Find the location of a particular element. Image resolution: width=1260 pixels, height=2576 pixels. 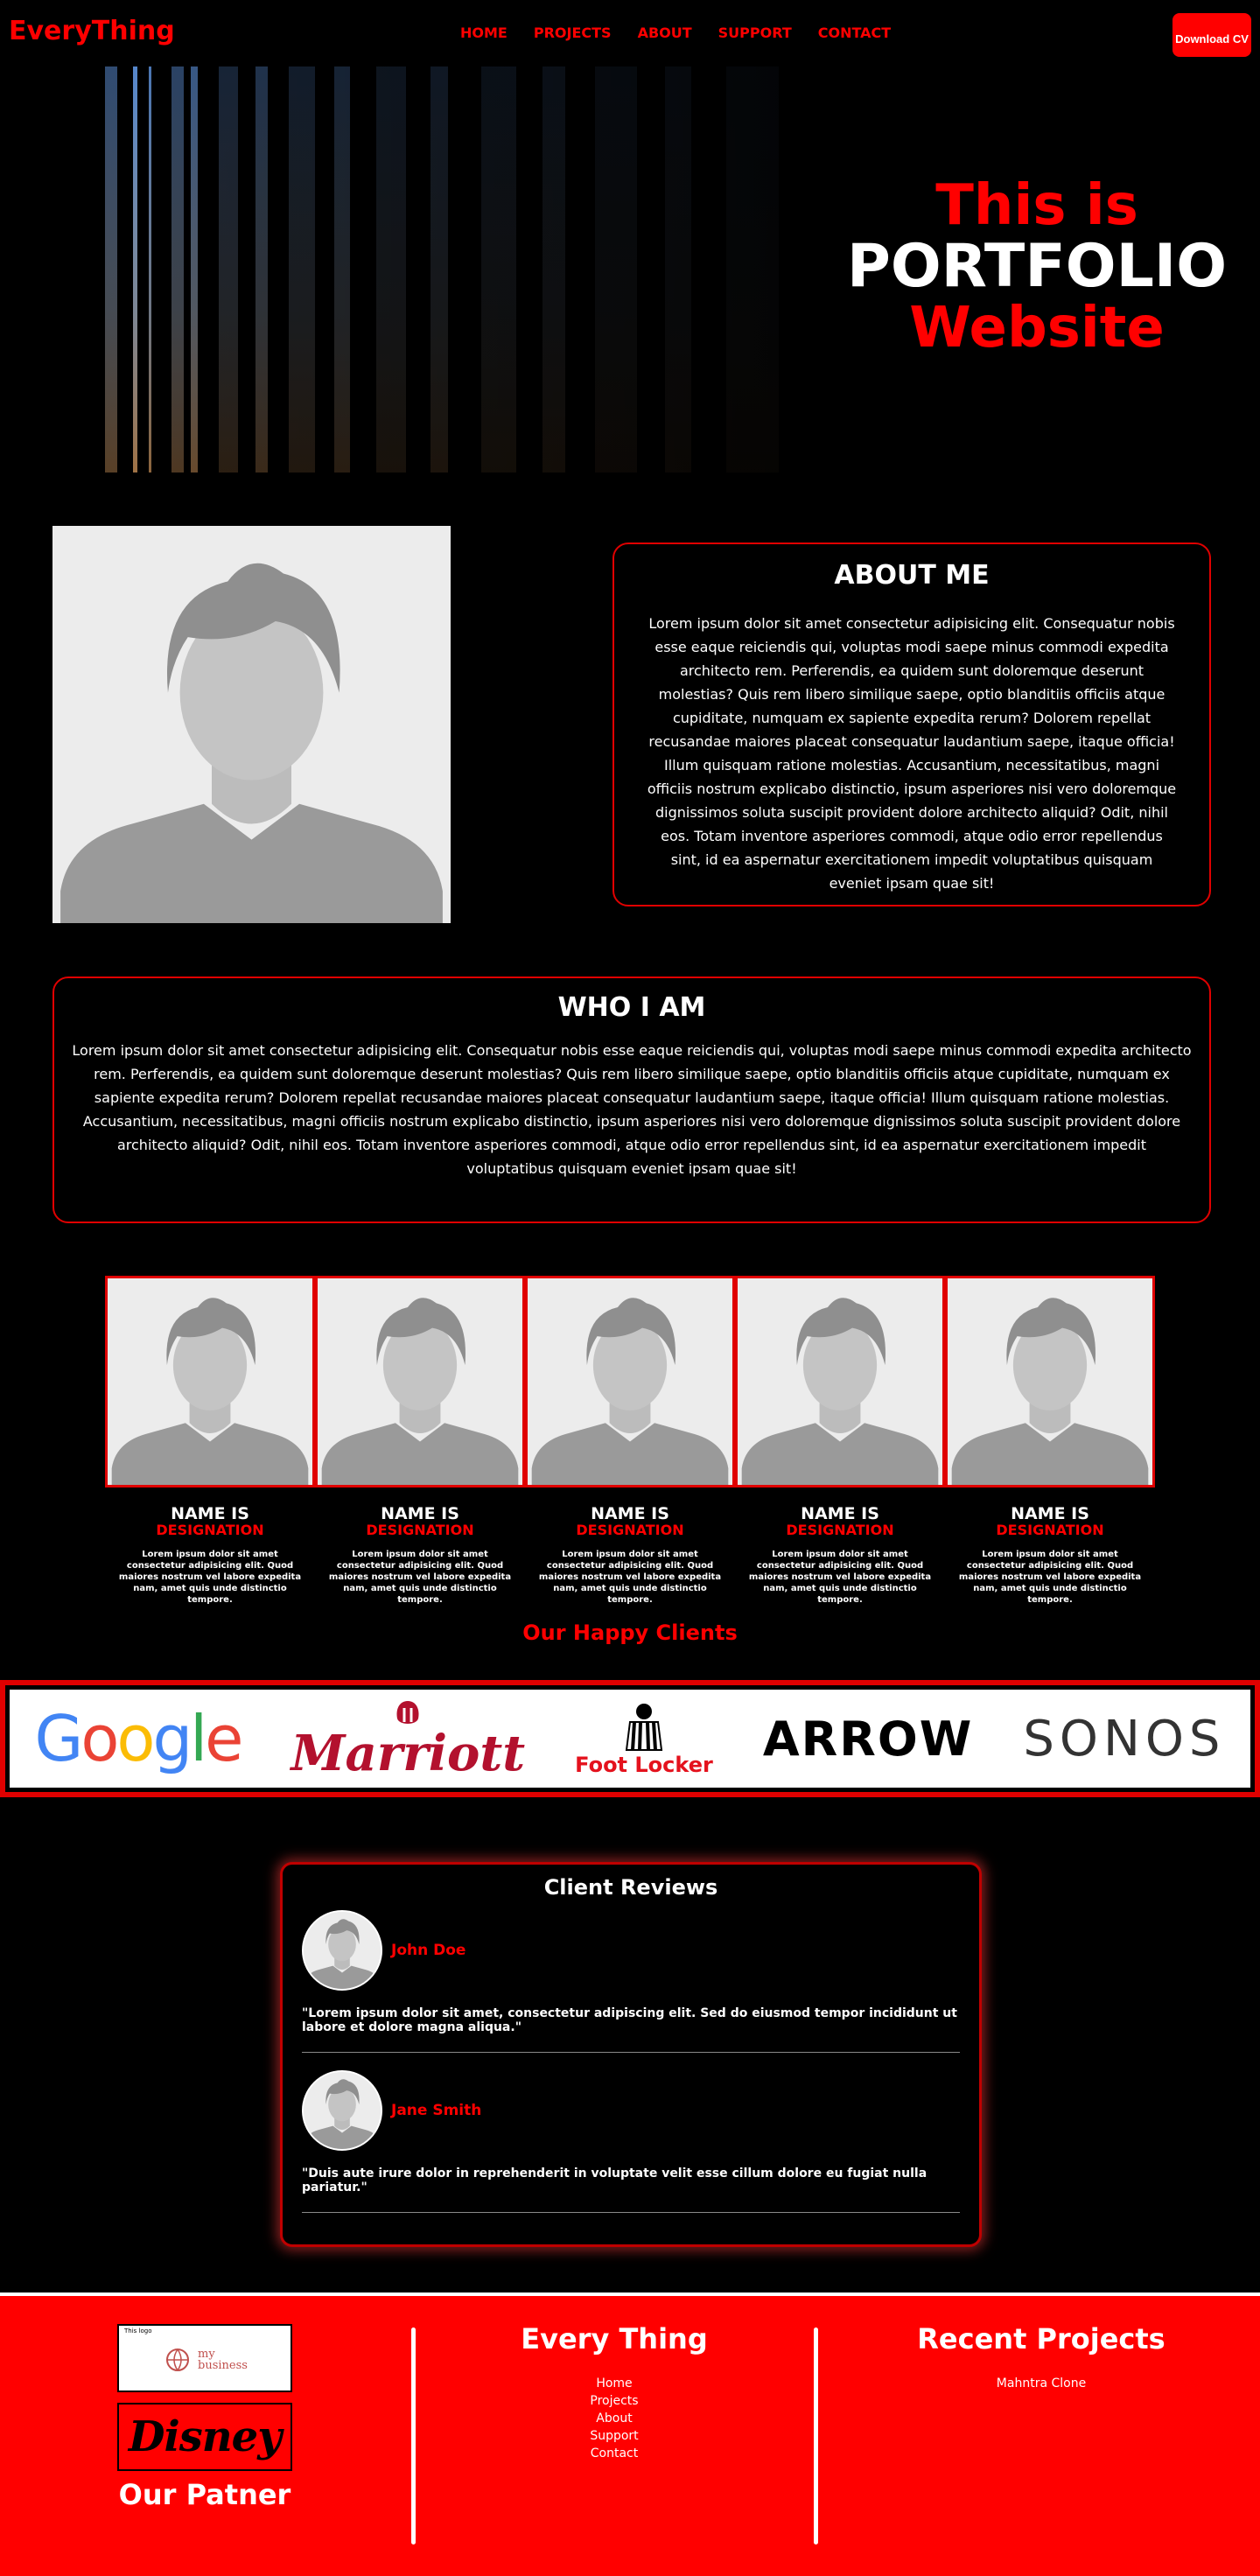

marriott-wordmark: Marriott is located at coordinates (408, 1753).